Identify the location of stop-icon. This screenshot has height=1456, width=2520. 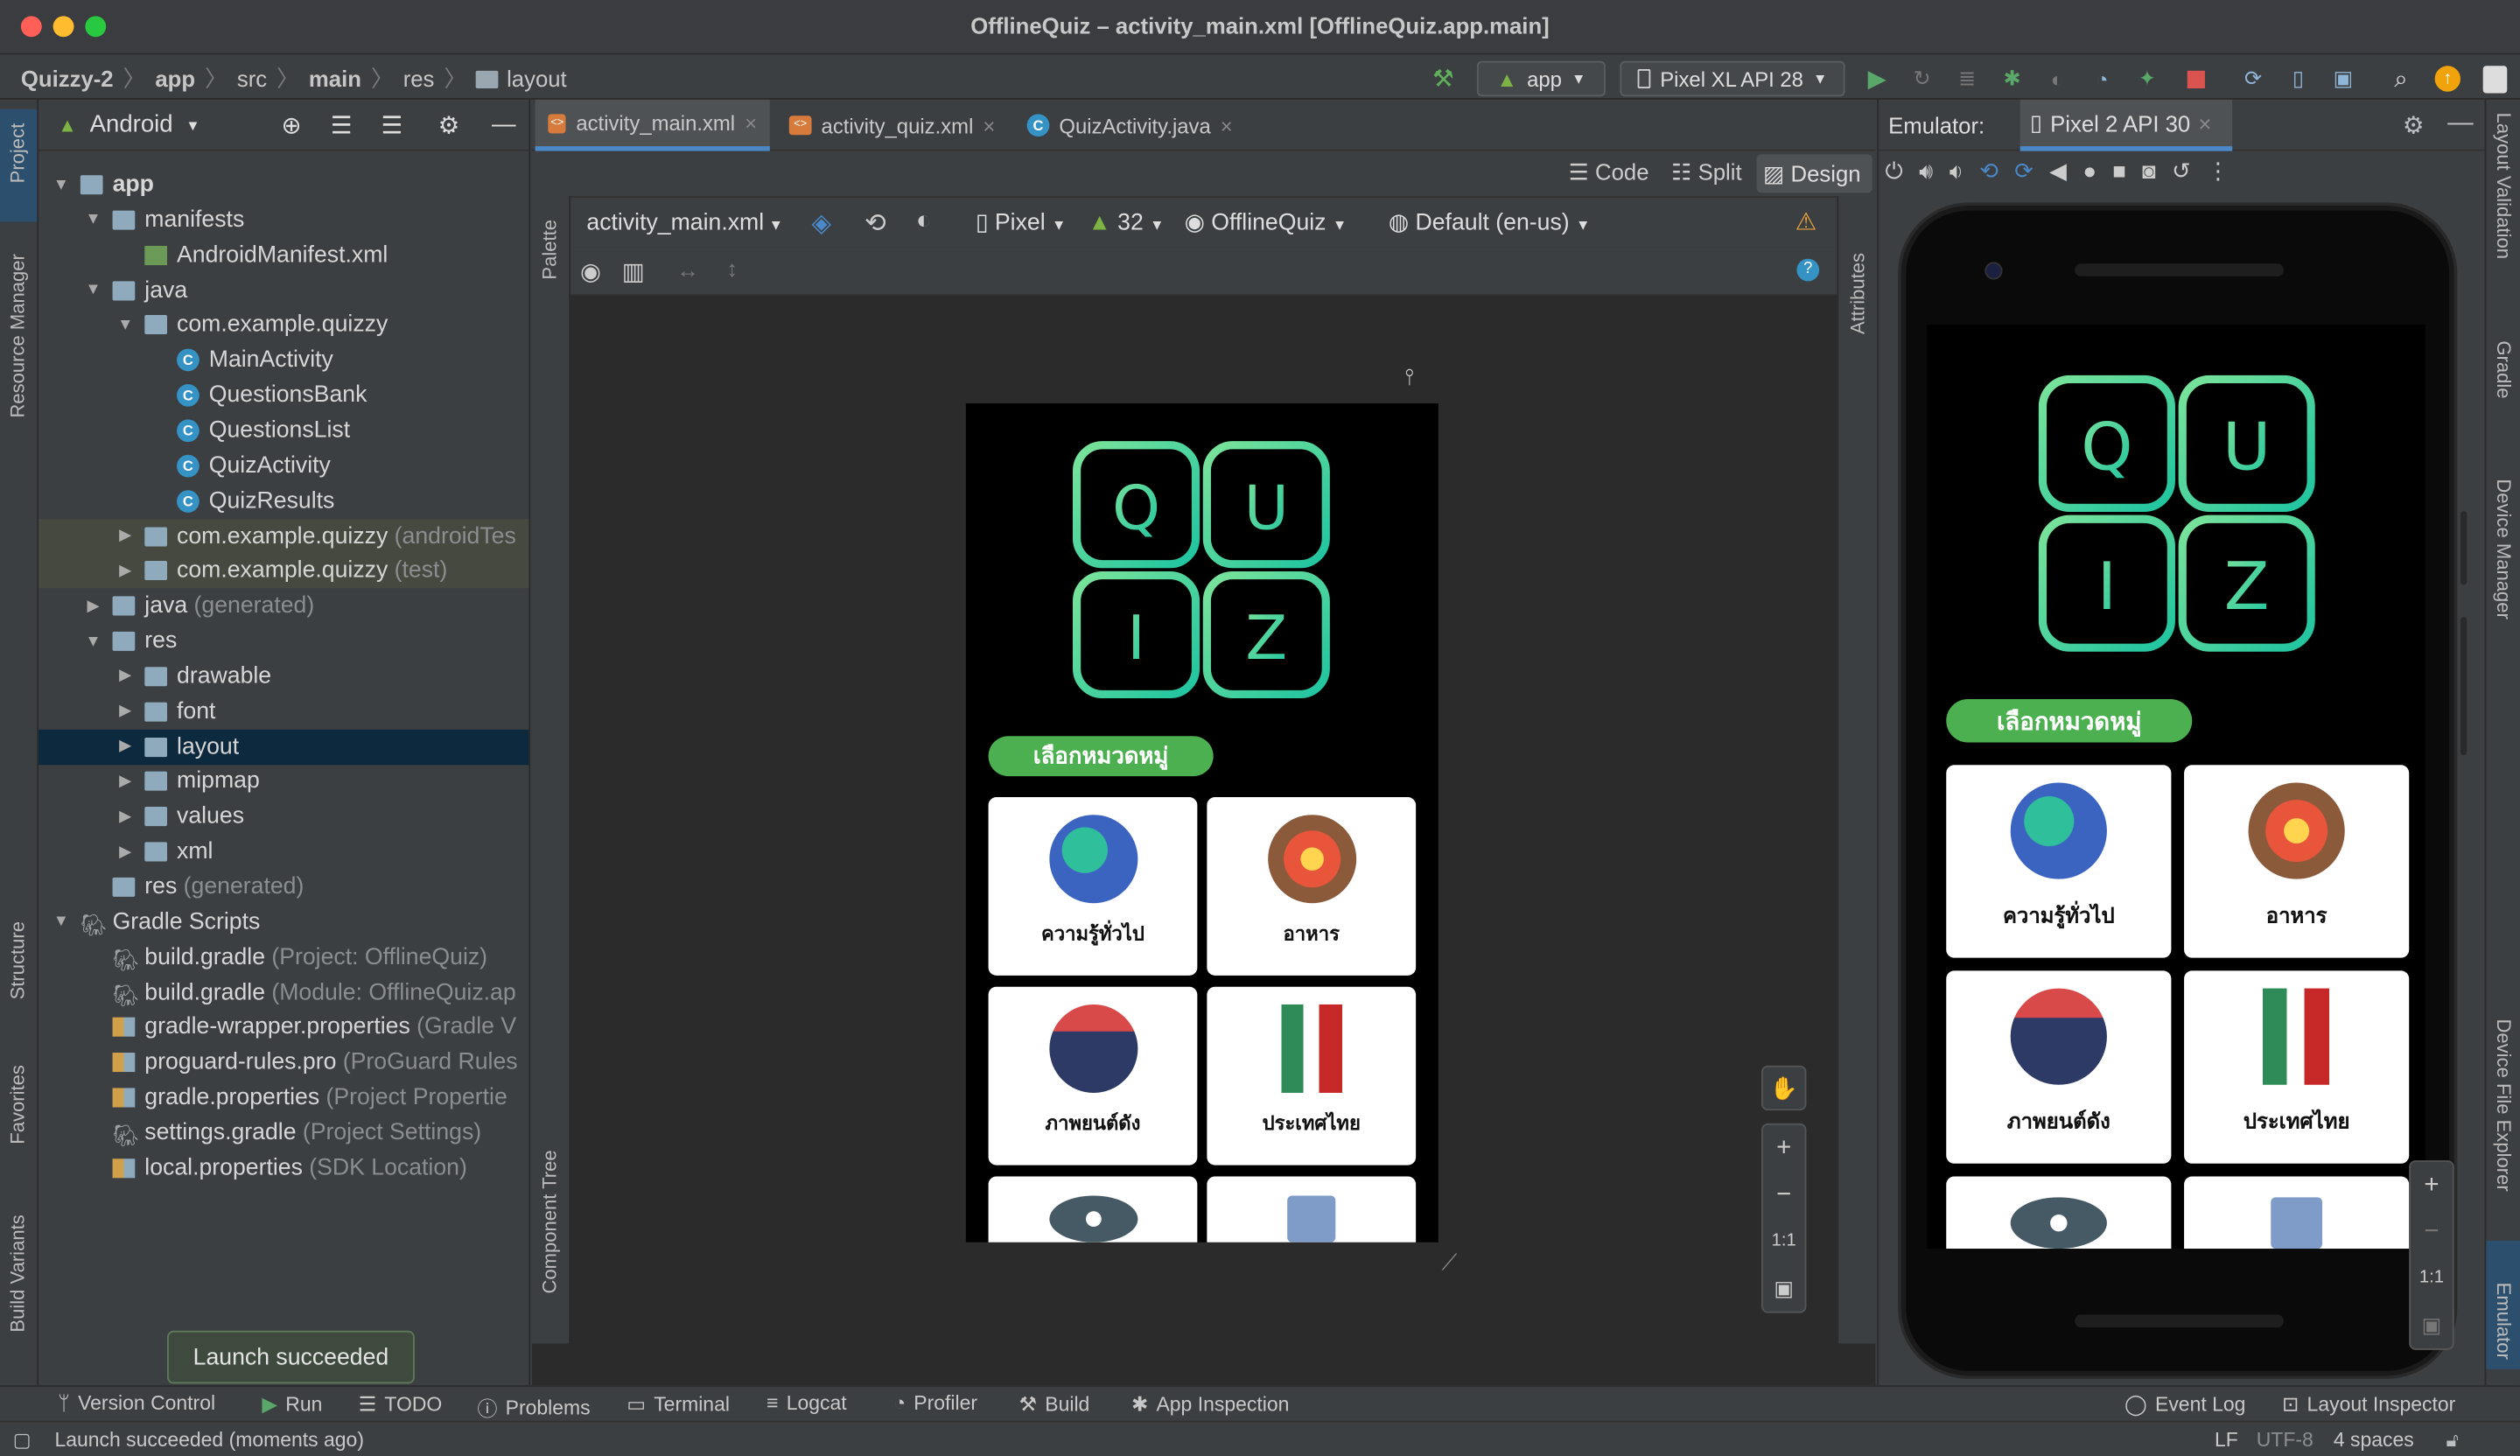
(2195, 78).